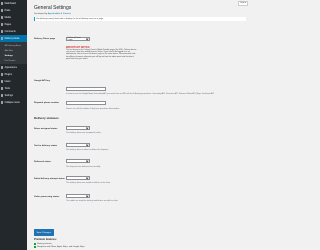 The width and height of the screenshot is (320, 250). Describe the element at coordinates (2, 81) in the screenshot. I see `user-icon` at that location.